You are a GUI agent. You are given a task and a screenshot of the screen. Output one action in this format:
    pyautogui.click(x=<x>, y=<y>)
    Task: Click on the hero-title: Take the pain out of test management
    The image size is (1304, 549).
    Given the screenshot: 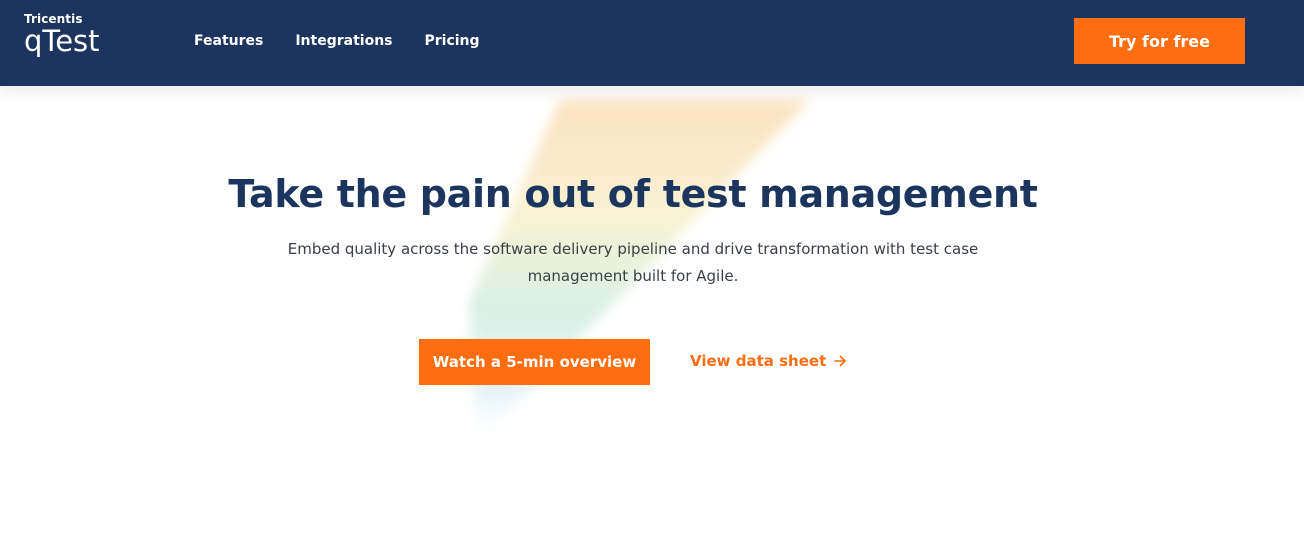 What is the action you would take?
    pyautogui.click(x=633, y=194)
    